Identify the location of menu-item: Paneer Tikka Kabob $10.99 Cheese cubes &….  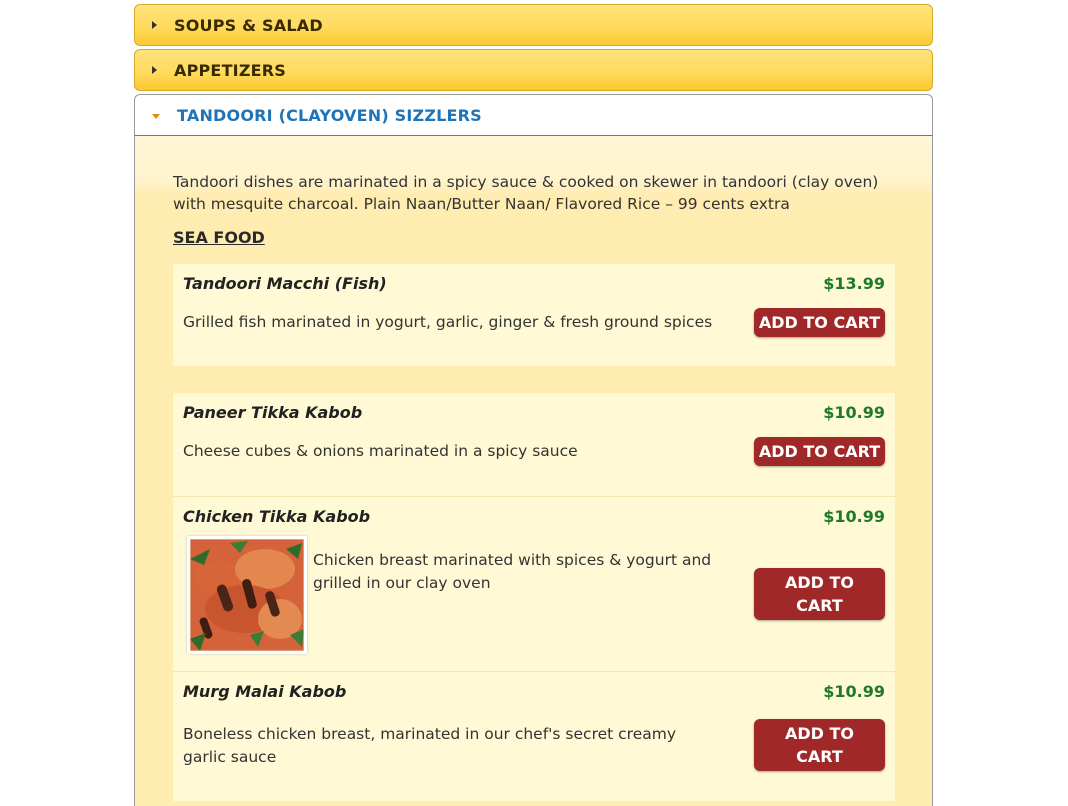
(534, 444).